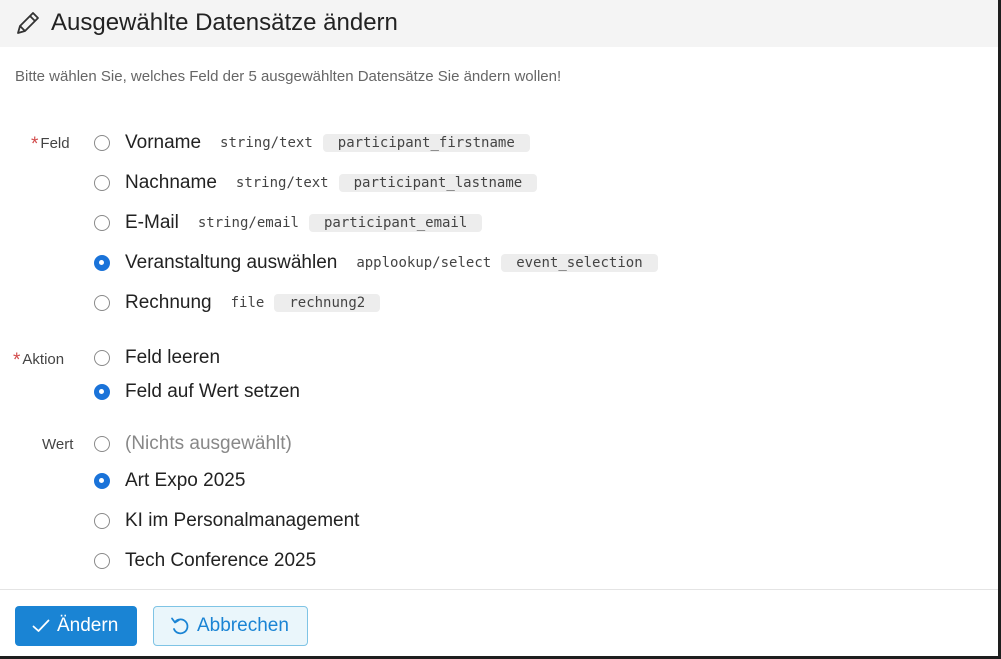 The width and height of the screenshot is (1001, 659). I want to click on option-label: Rechnung, so click(168, 302).